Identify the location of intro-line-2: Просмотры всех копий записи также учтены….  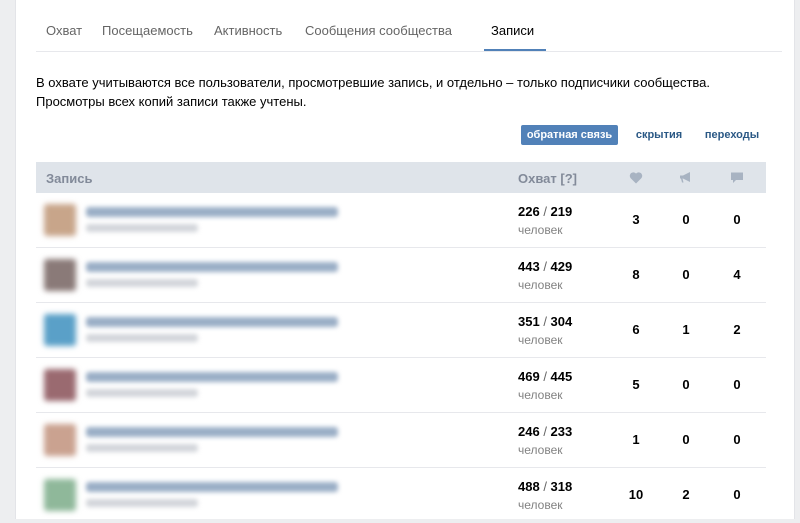
(171, 101).